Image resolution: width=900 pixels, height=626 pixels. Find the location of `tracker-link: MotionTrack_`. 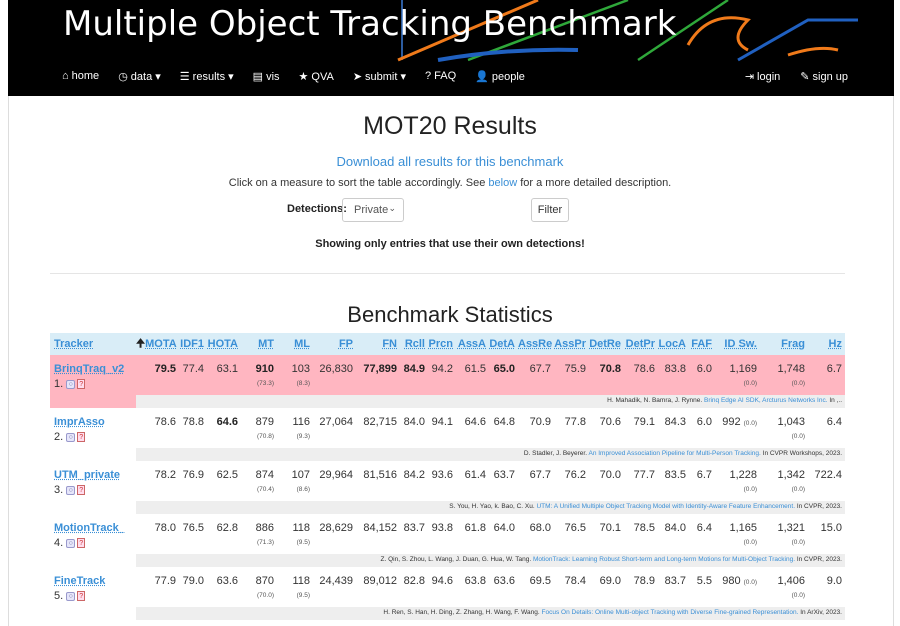

tracker-link: MotionTrack_ is located at coordinates (89, 528).